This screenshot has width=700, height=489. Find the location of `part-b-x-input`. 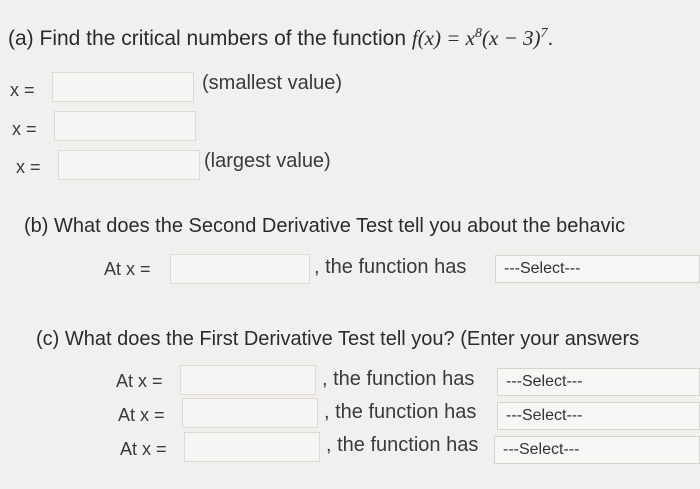

part-b-x-input is located at coordinates (240, 269).